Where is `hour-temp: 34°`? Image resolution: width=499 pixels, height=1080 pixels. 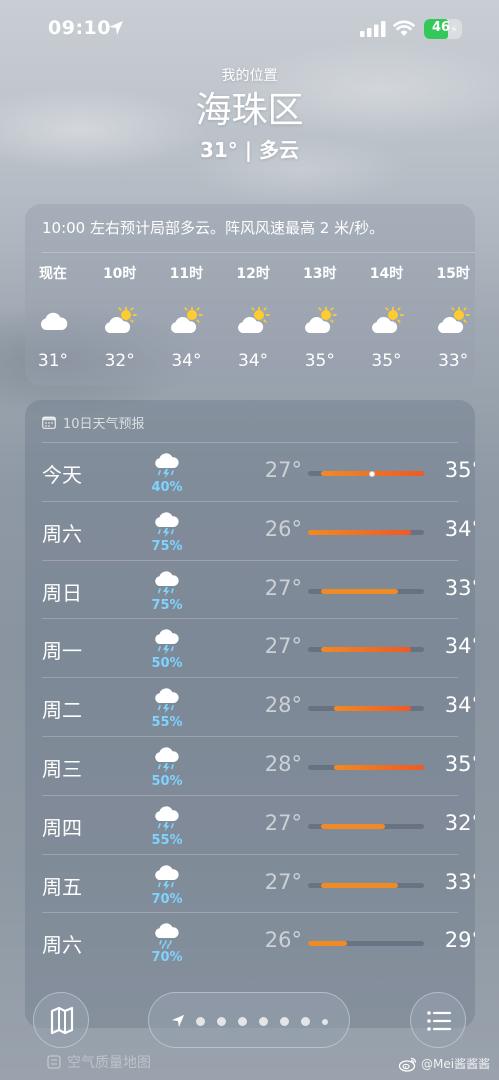 hour-temp: 34° is located at coordinates (186, 361).